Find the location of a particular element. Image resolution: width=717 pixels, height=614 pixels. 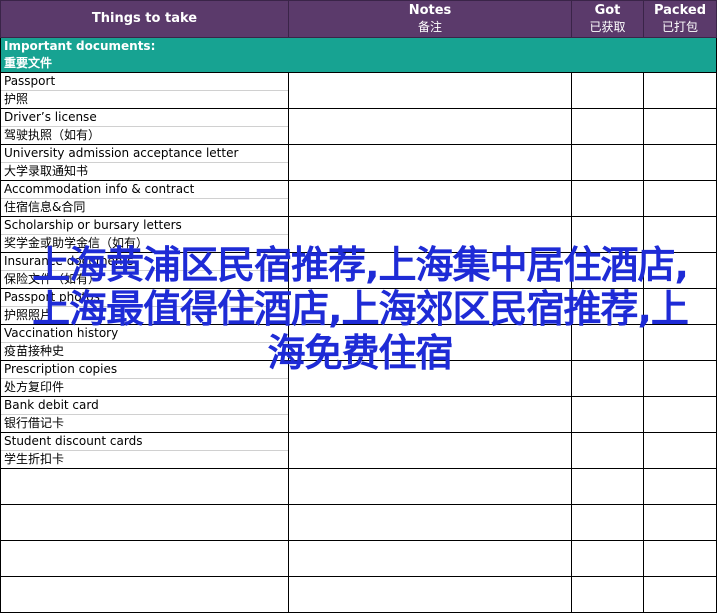

table-row: Bank debit card 银行借记卡 is located at coordinates (358, 414).